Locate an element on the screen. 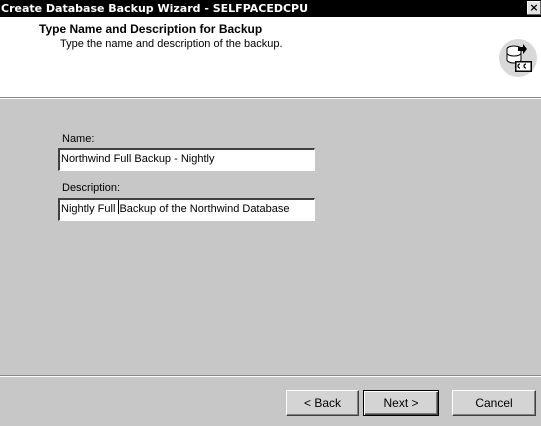  name-input-value: Northwind Full Backup - Nightly is located at coordinates (138, 159).